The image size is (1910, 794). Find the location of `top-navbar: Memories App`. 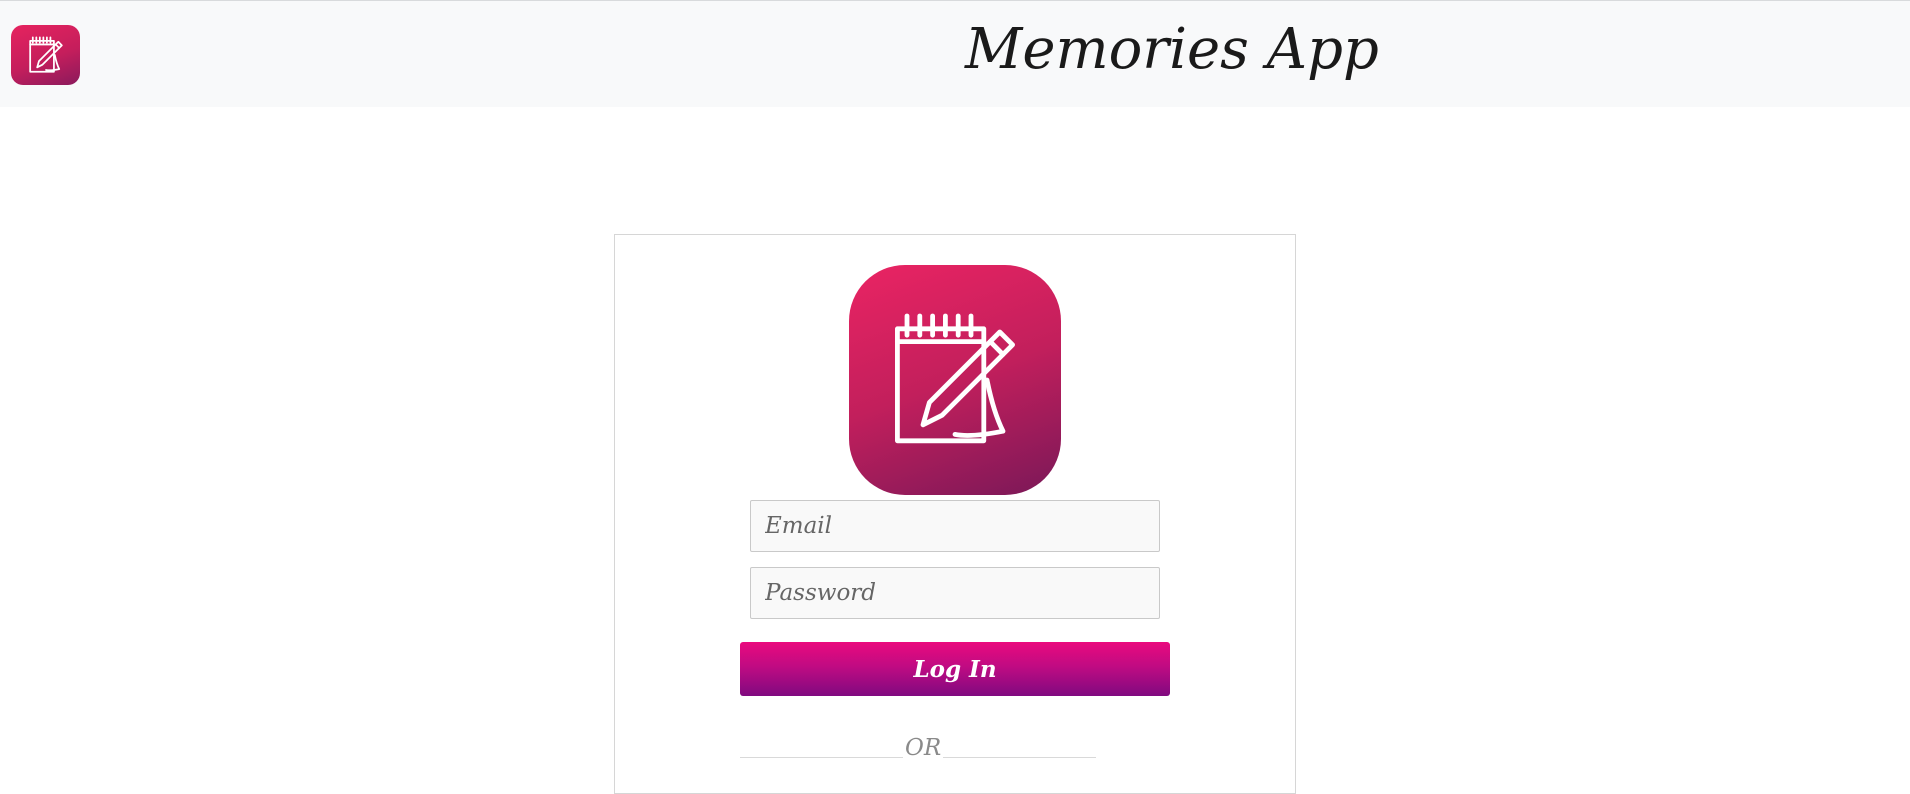

top-navbar: Memories App is located at coordinates (955, 53).